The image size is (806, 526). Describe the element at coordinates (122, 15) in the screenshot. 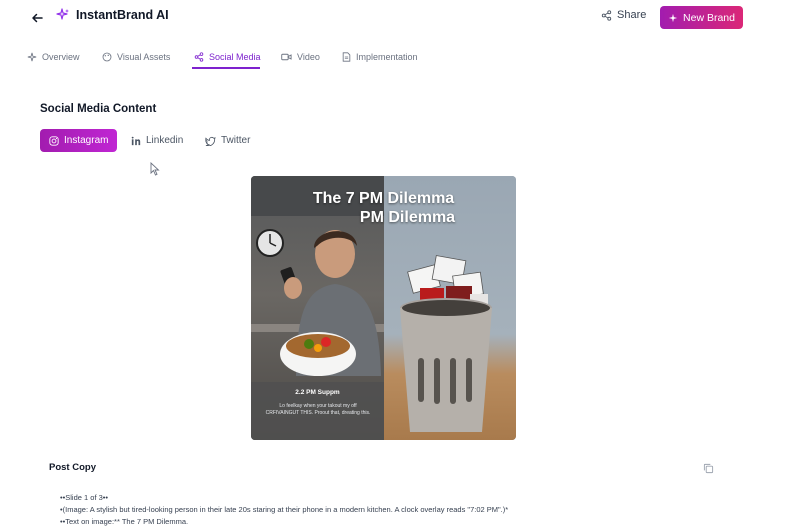

I see `app-title: InstantBrand AI` at that location.